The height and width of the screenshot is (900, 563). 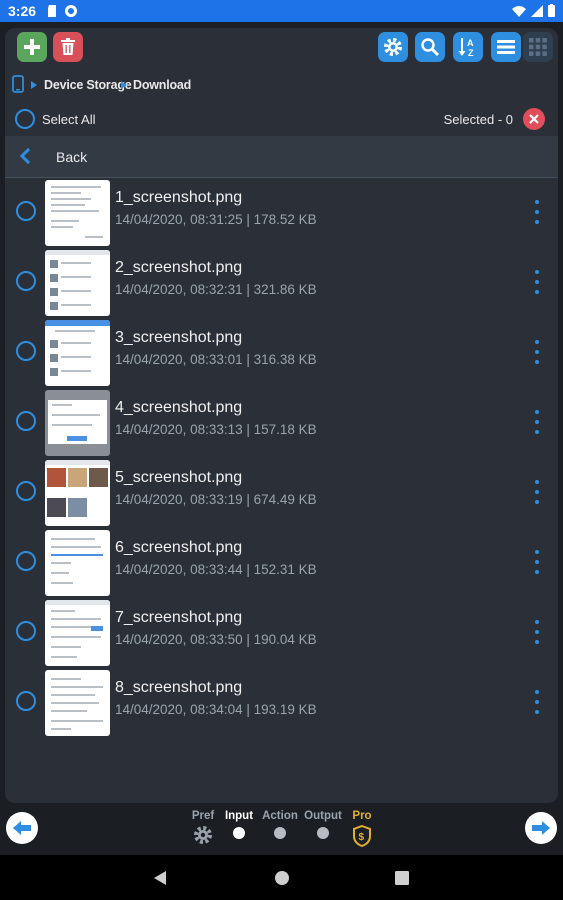 I want to click on plus-icon, so click(x=32, y=47).